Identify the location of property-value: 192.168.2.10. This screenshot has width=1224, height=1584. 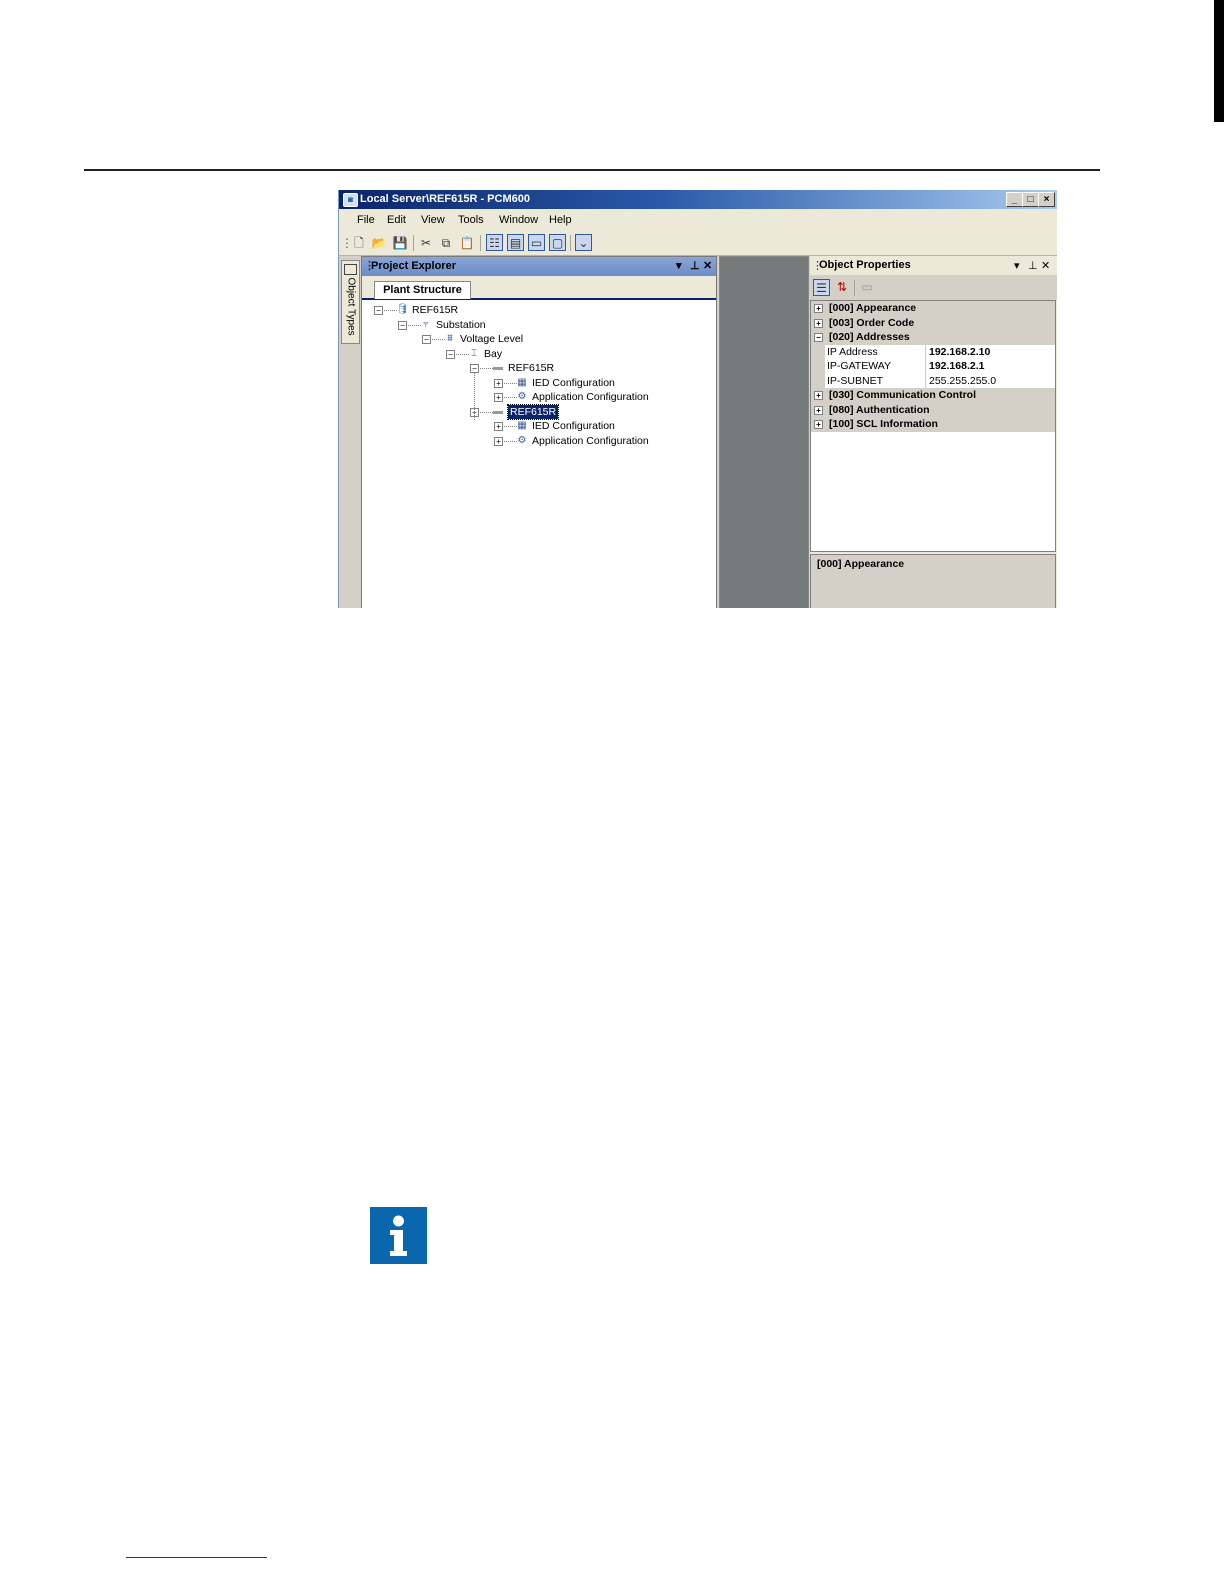
(959, 352).